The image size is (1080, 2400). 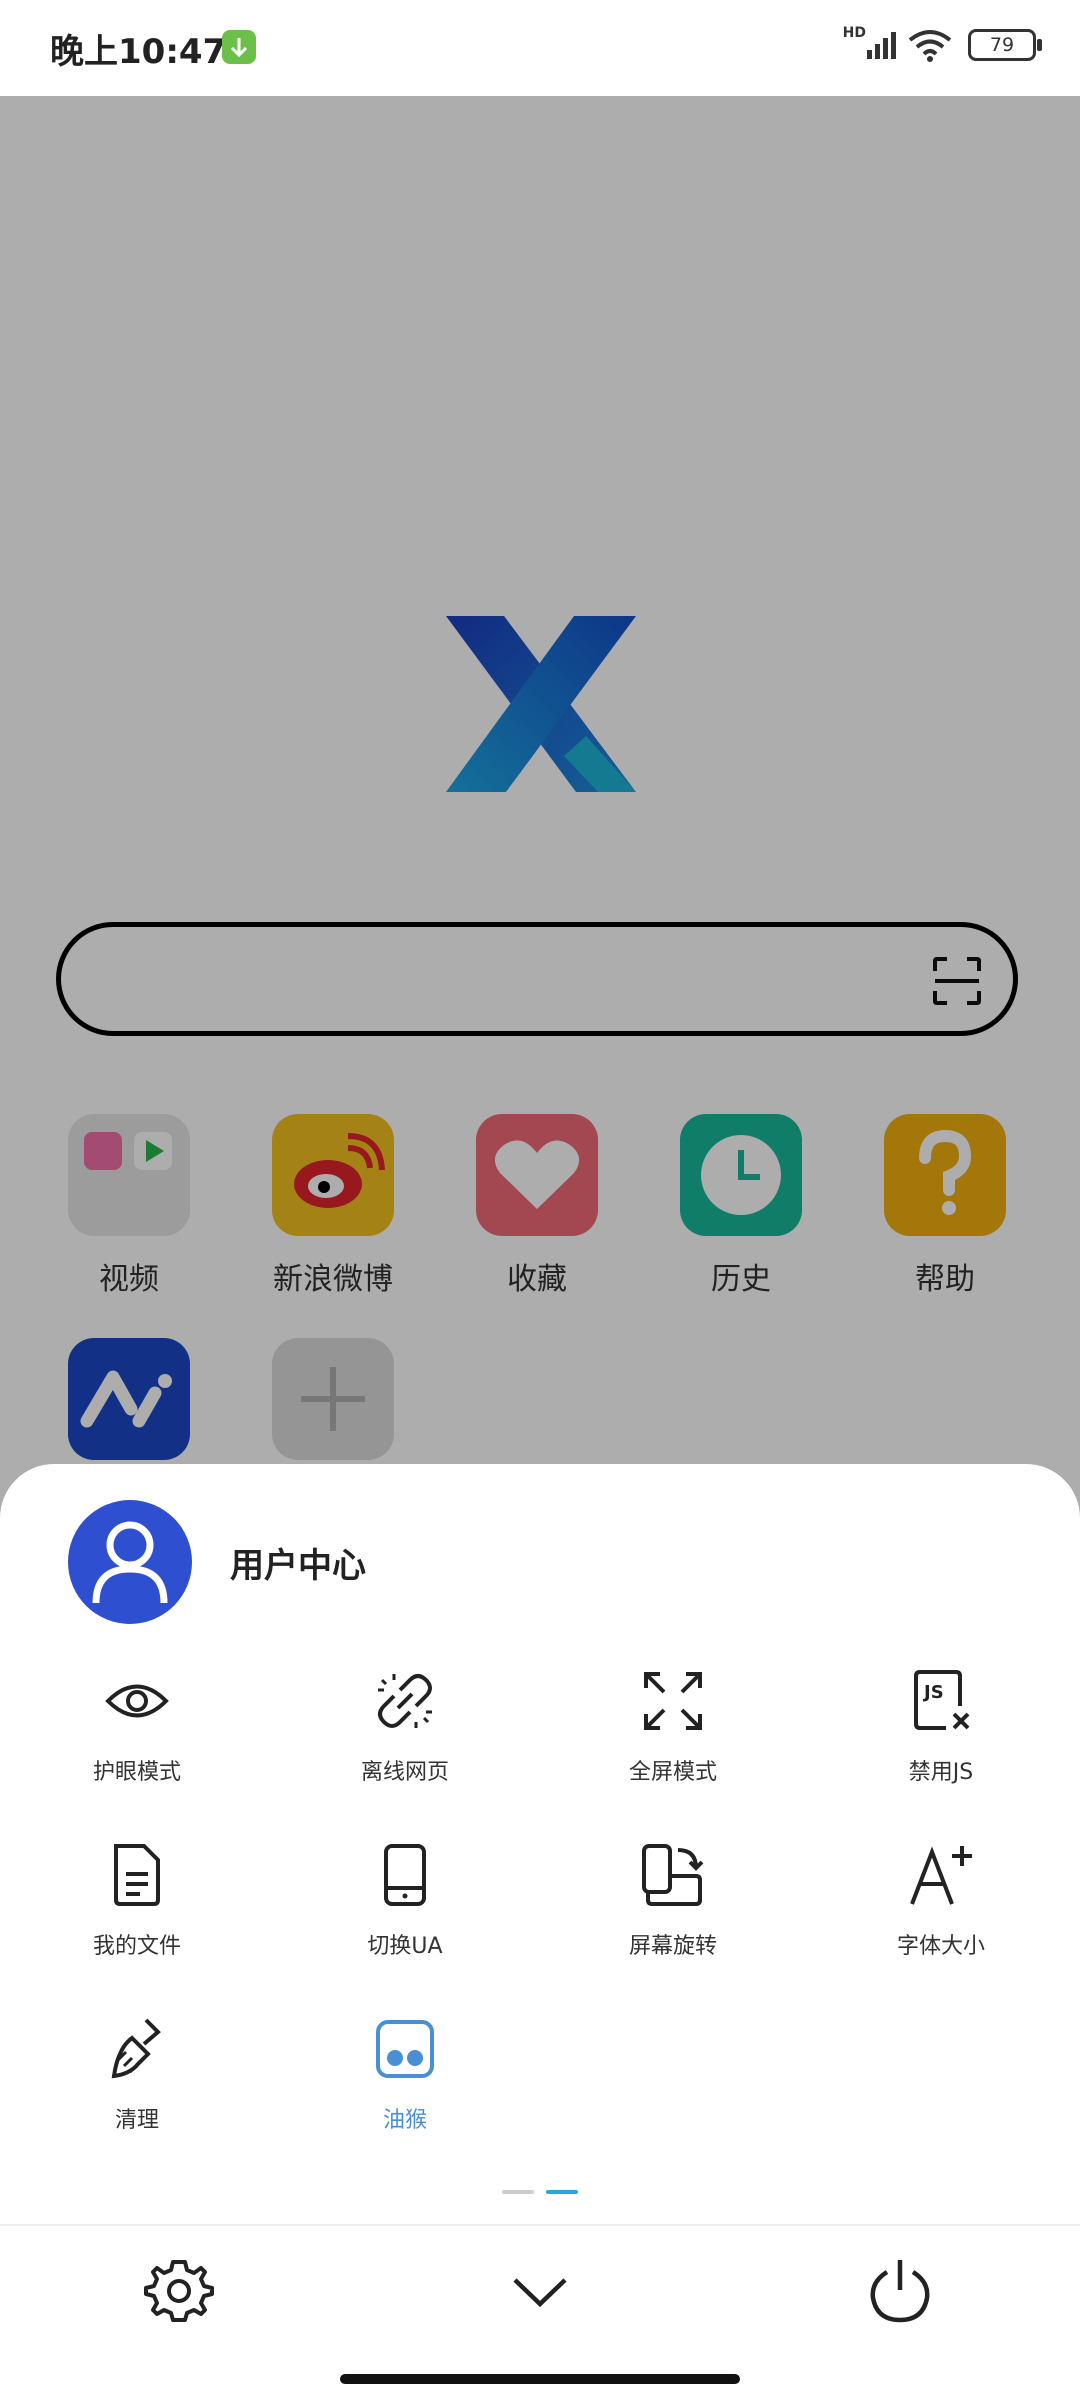 I want to click on disable-js-icon: JS, so click(x=942, y=1700).